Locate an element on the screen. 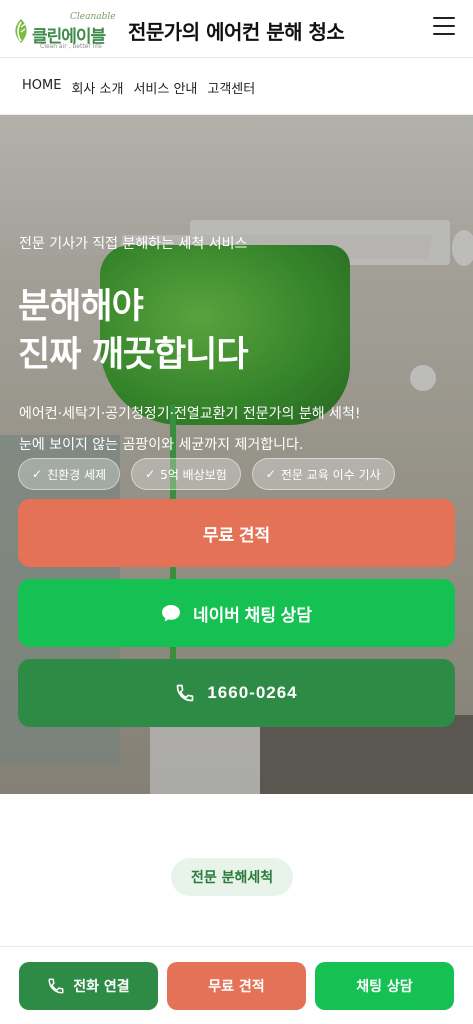 The height and width of the screenshot is (1024, 473). badge-trained-technician: ✓ 전문 교육 이수 기사 is located at coordinates (323, 474).